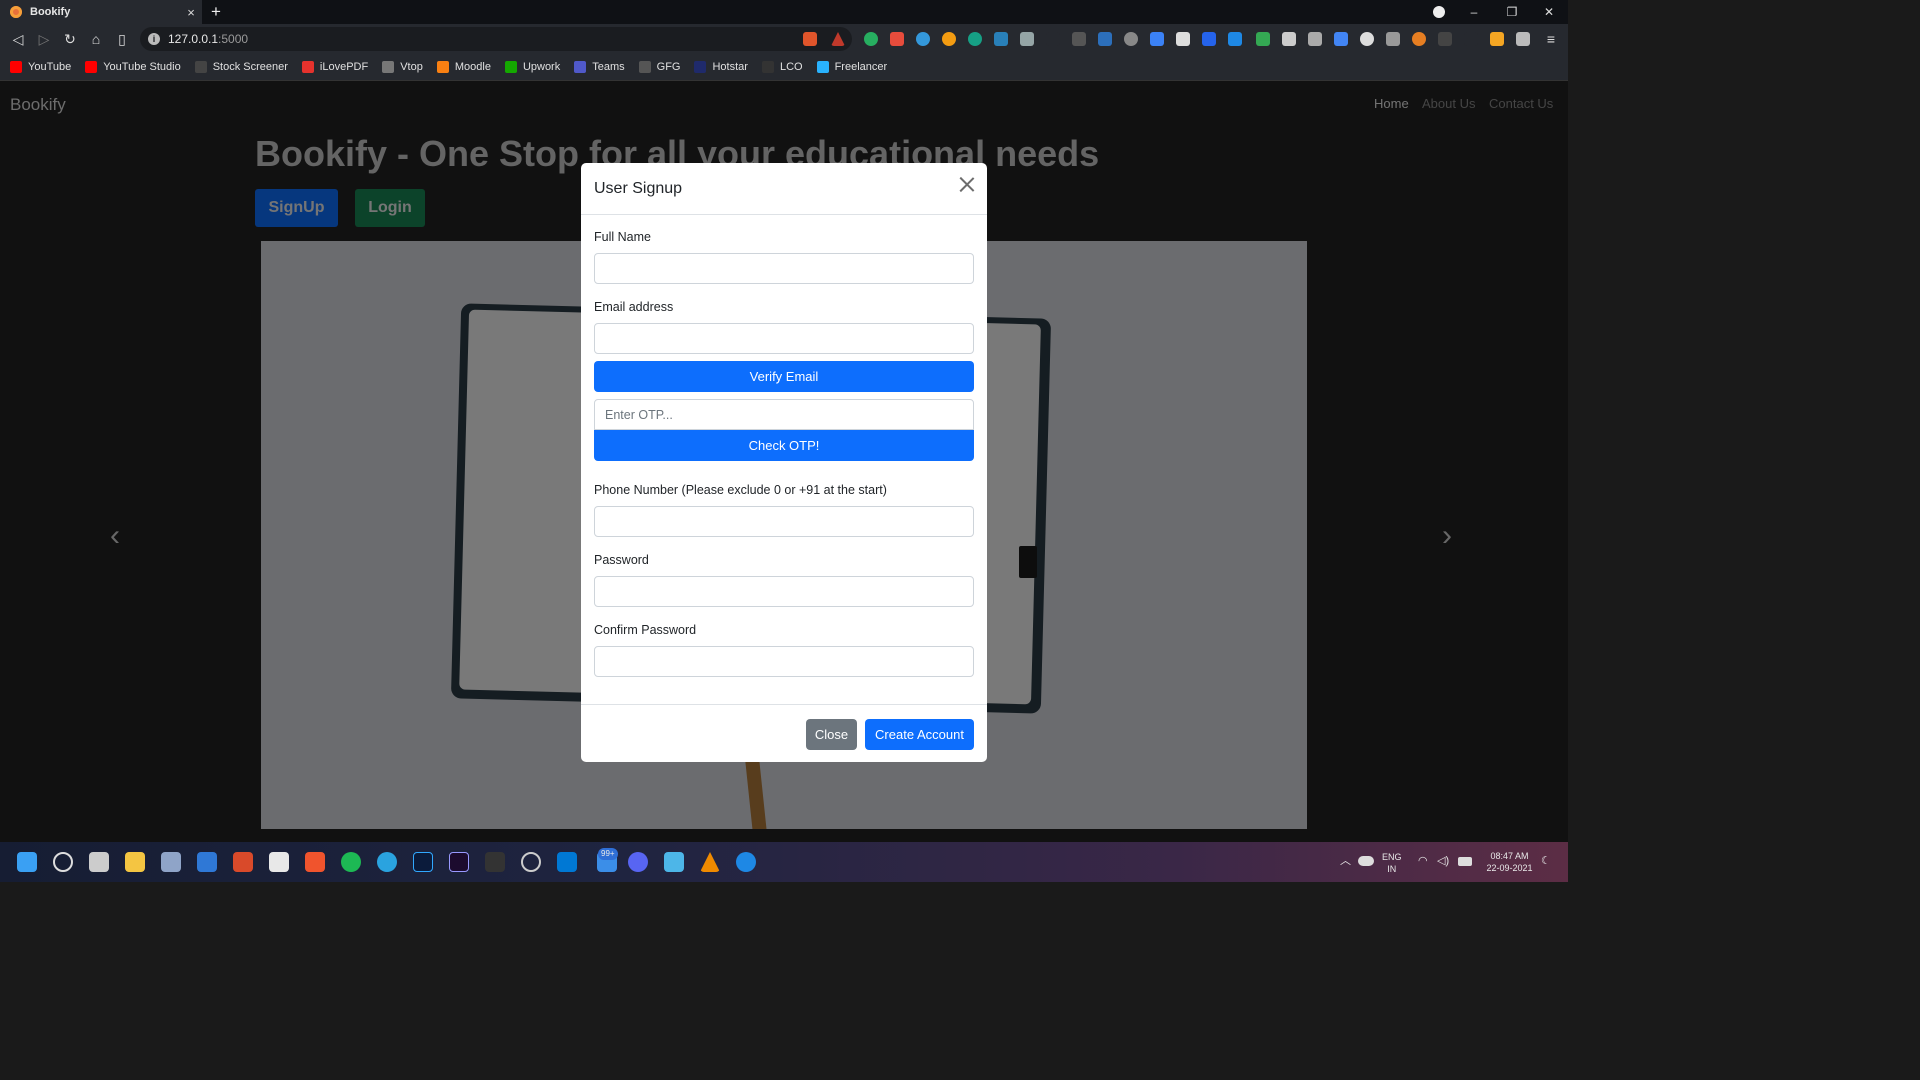 The image size is (1920, 1080). I want to click on email-input, so click(784, 338).